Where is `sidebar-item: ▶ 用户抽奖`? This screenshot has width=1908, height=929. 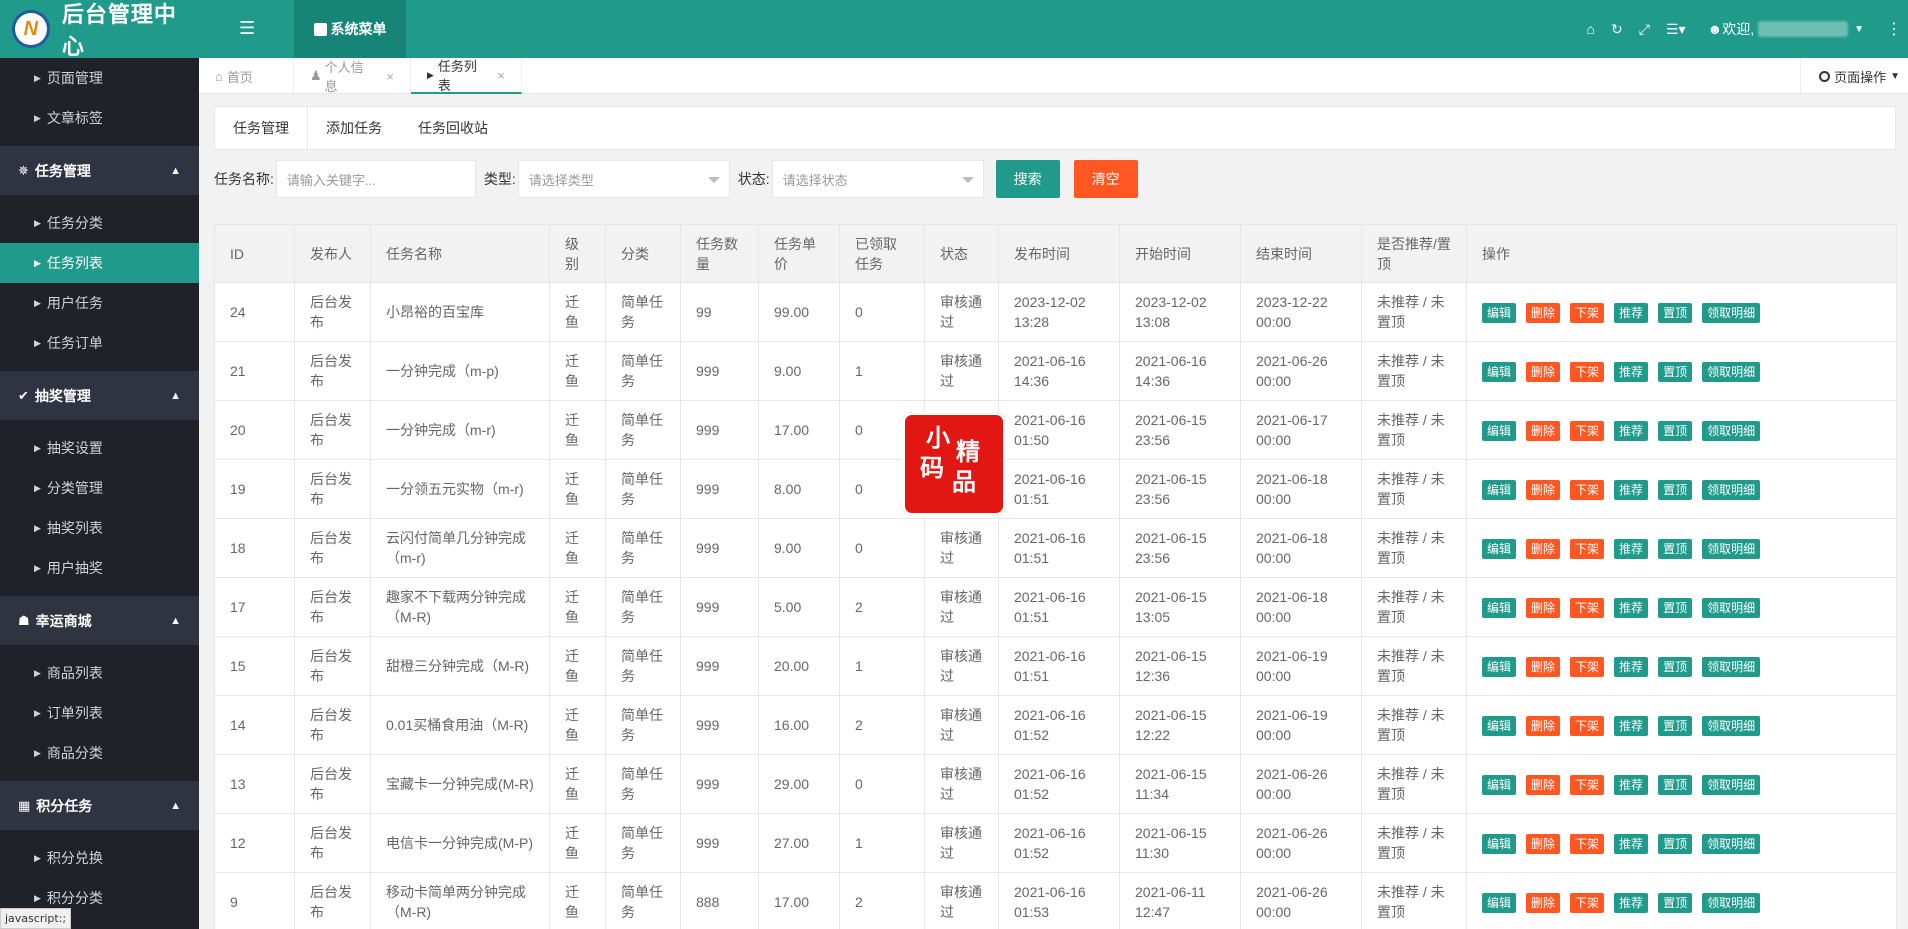 sidebar-item: ▶ 用户抽奖 is located at coordinates (99, 568).